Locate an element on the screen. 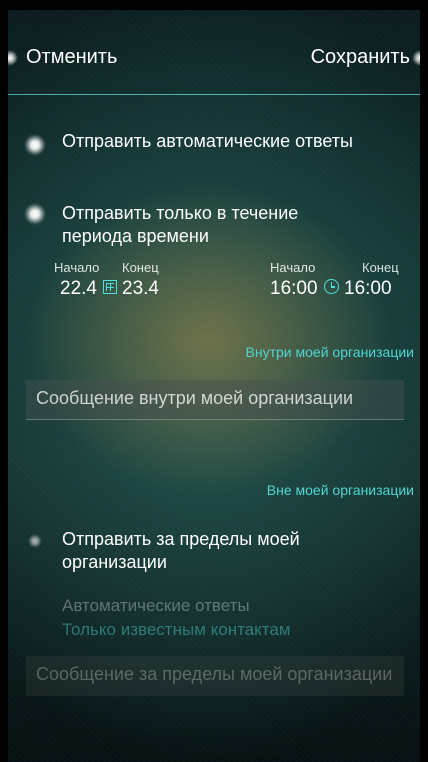 The image size is (428, 762). header-divider is located at coordinates (214, 94).